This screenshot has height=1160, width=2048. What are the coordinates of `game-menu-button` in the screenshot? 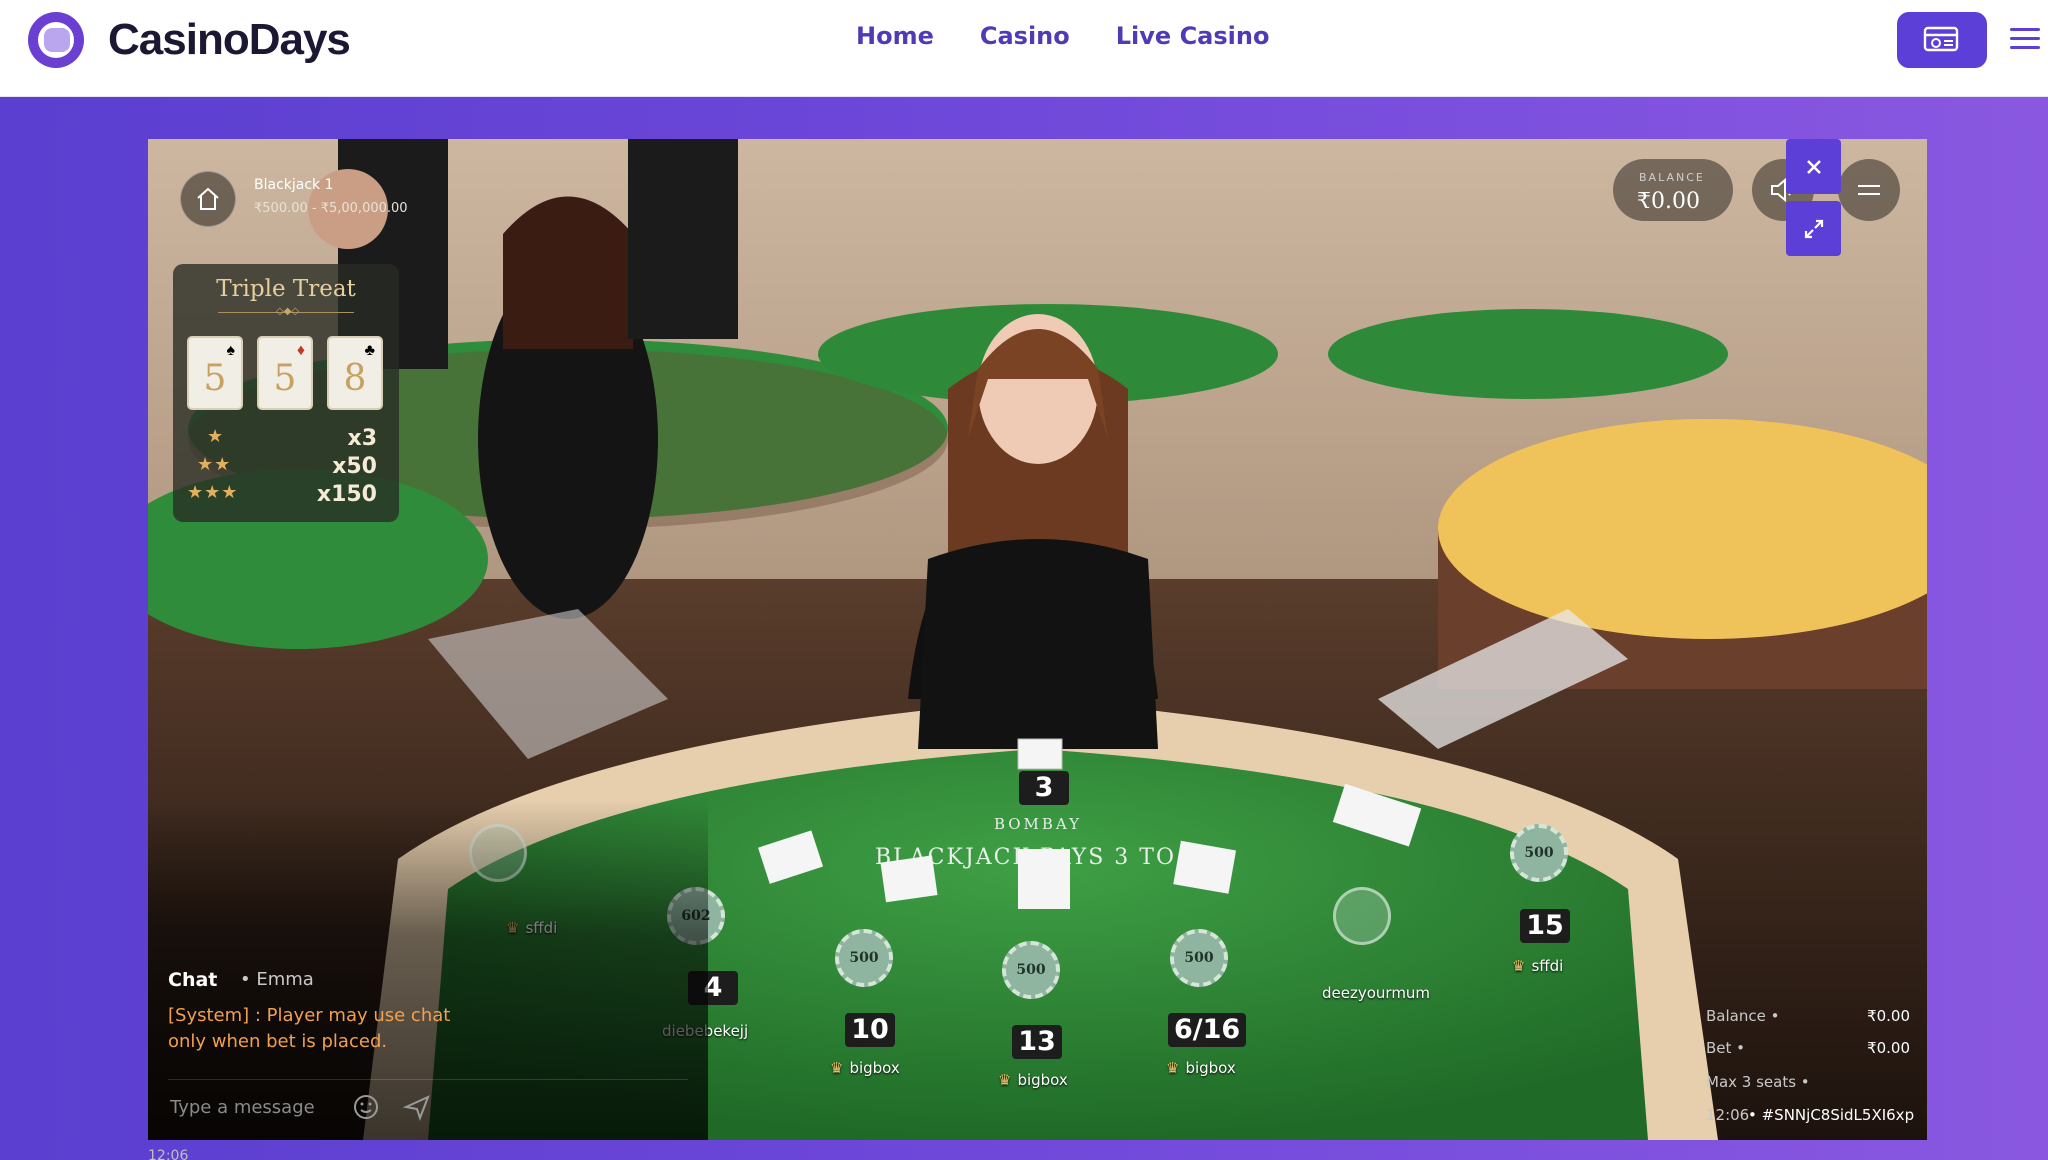 It's located at (1869, 190).